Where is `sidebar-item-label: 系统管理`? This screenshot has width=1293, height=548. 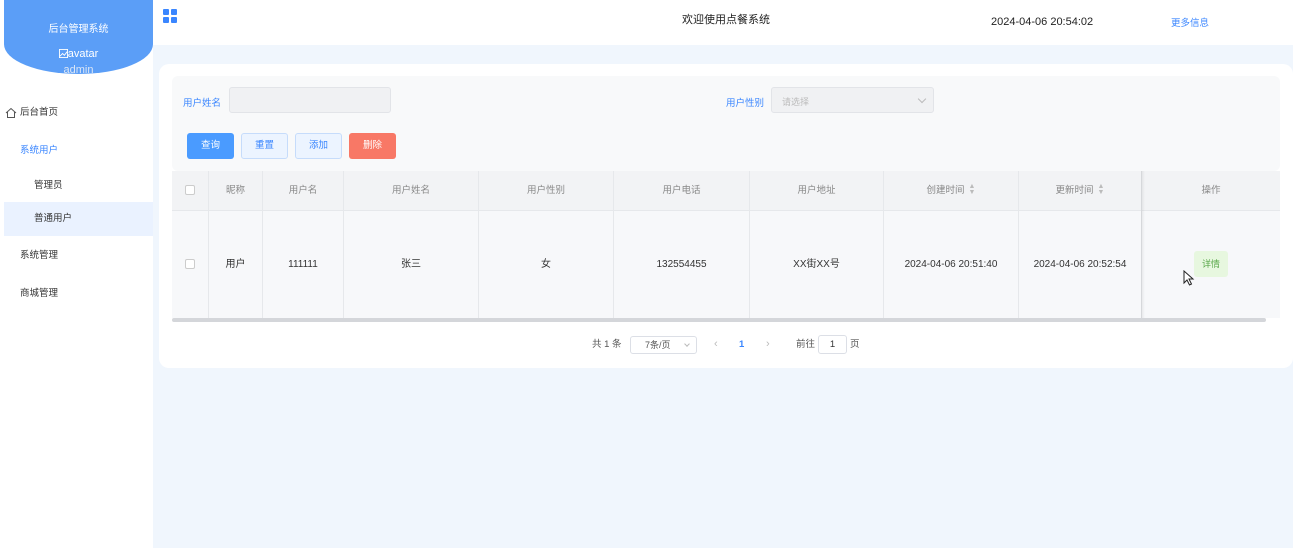 sidebar-item-label: 系统管理 is located at coordinates (39, 255).